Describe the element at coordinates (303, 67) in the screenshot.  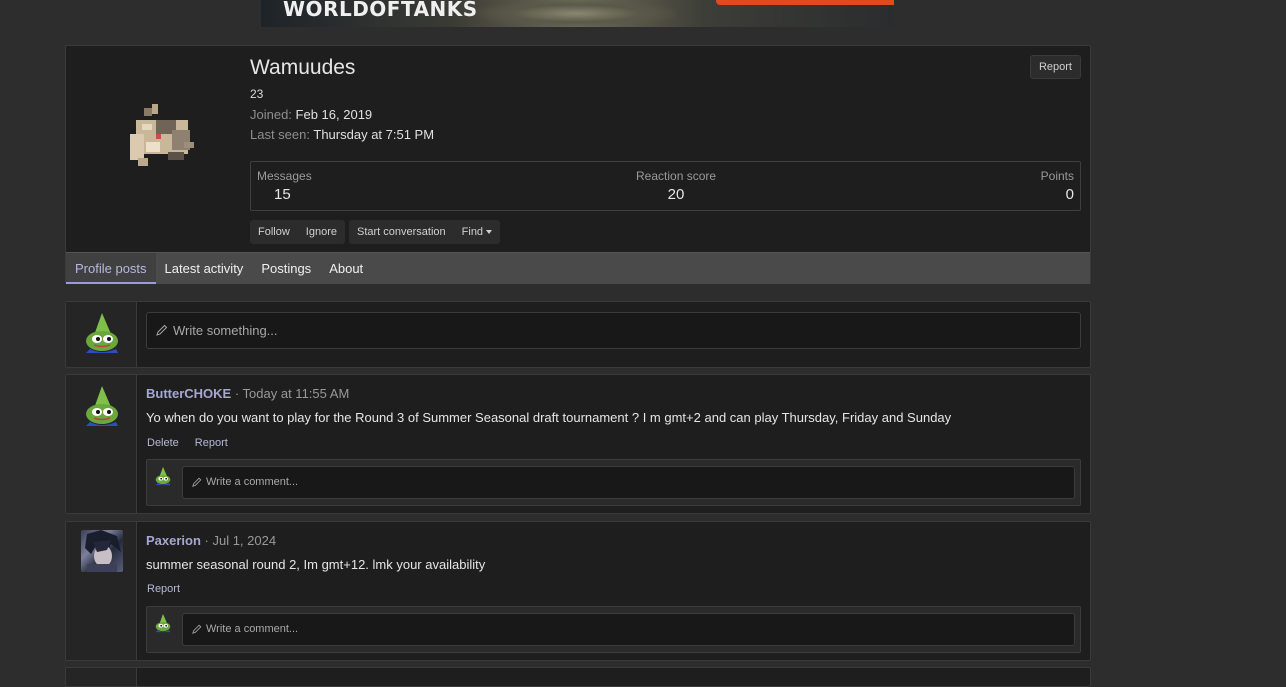
I see `profile-username: Wamuudes` at that location.